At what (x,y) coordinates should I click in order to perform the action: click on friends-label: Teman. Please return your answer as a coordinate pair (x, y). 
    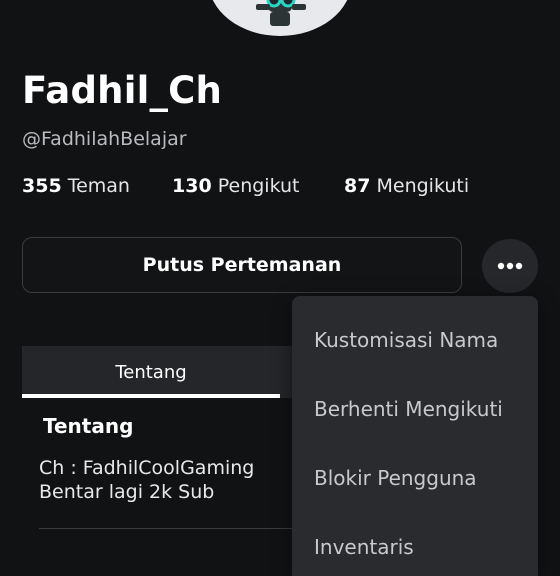
    Looking at the image, I should click on (98, 186).